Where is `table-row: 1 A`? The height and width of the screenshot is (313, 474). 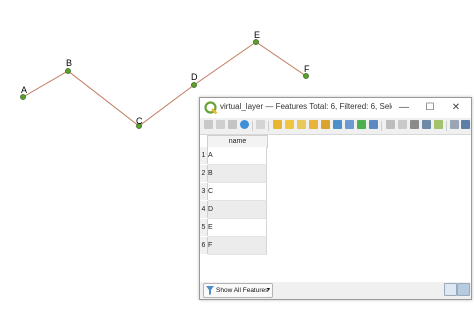 table-row: 1 A is located at coordinates (233, 156).